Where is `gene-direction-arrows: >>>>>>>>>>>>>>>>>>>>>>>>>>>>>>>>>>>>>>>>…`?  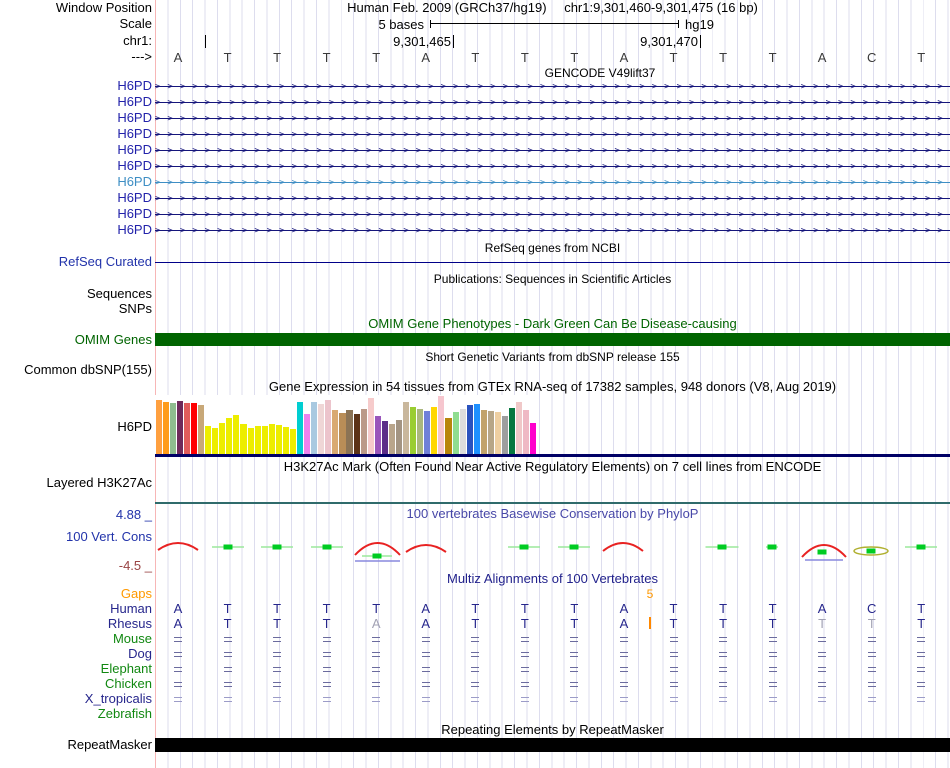 gene-direction-arrows: >>>>>>>>>>>>>>>>>>>>>>>>>>>>>>>>>>>>>>>>… is located at coordinates (552, 231).